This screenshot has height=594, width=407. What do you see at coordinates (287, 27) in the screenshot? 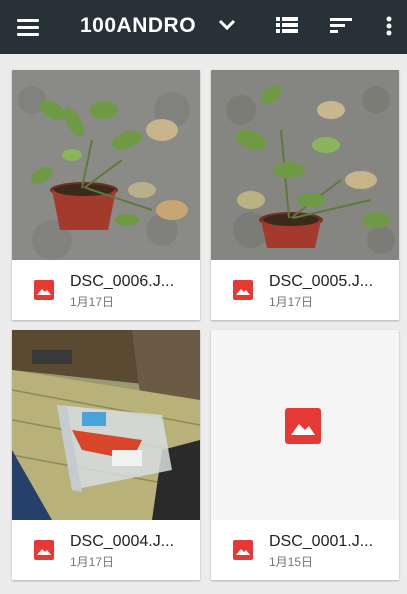
I see `list-view-icon` at bounding box center [287, 27].